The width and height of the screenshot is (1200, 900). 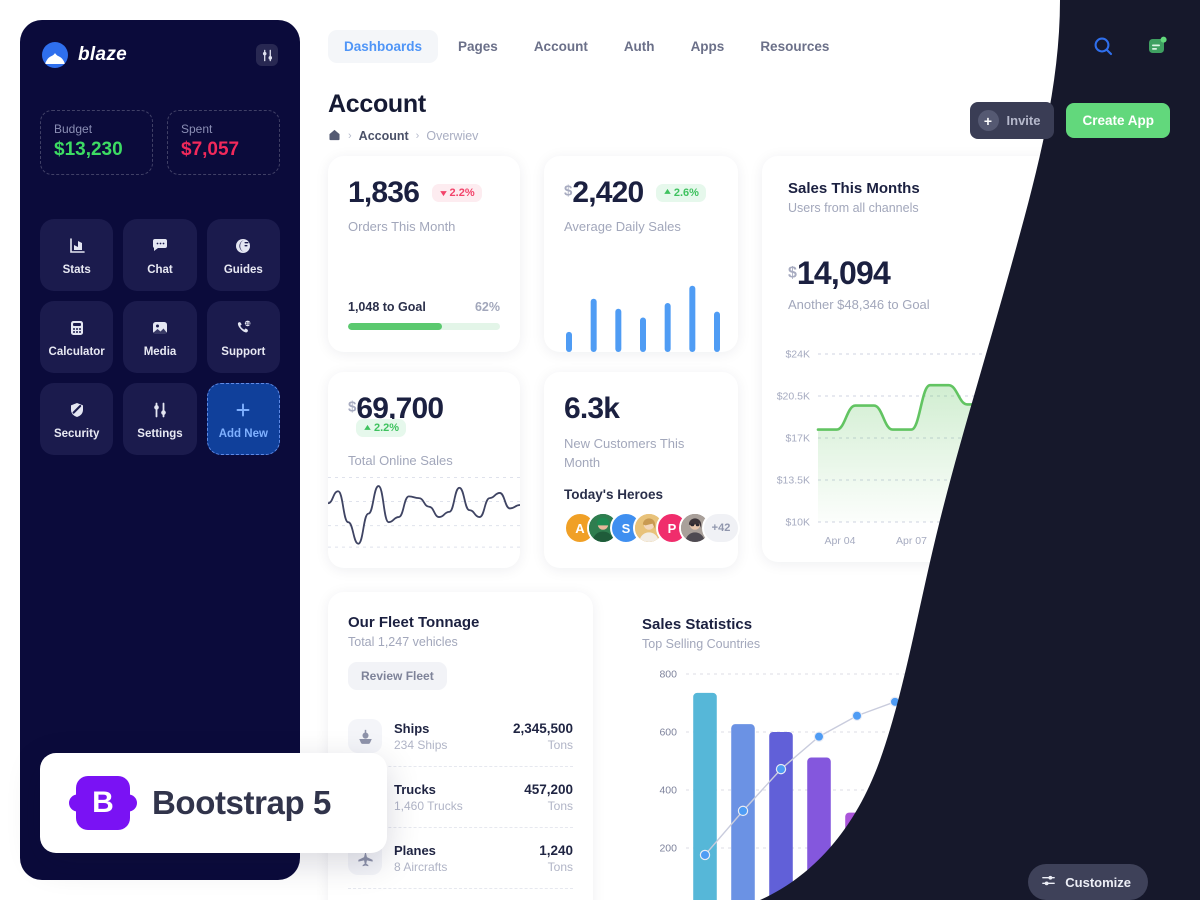 What do you see at coordinates (843, 273) in the screenshot?
I see `sales-month-value: 14,094` at bounding box center [843, 273].